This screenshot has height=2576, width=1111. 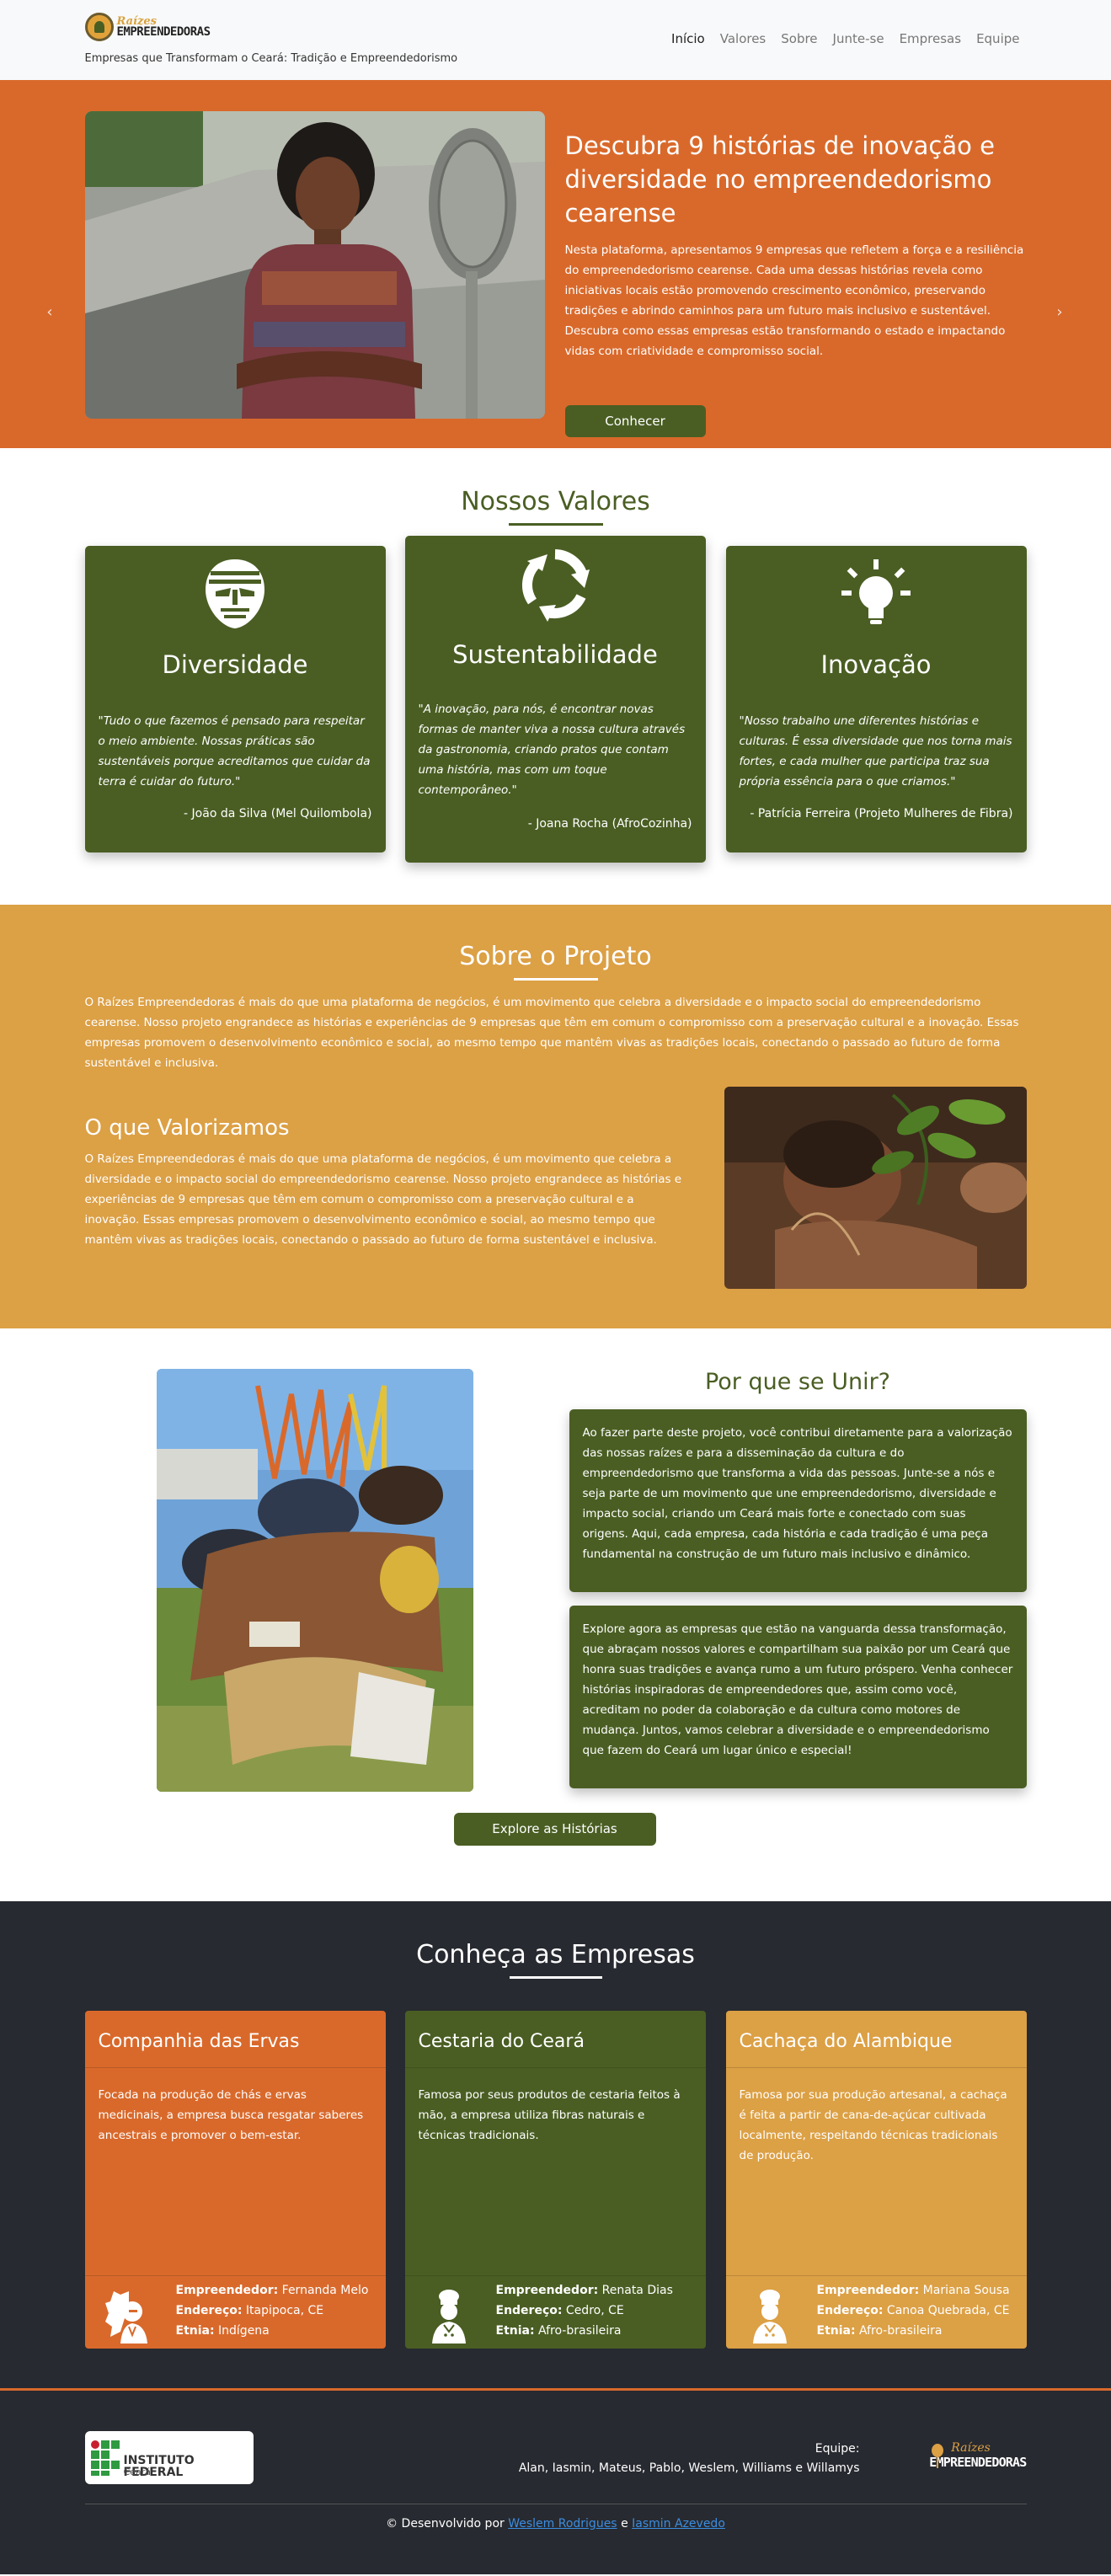 I want to click on logo-line2: EMPREENDEDORAS, so click(x=163, y=32).